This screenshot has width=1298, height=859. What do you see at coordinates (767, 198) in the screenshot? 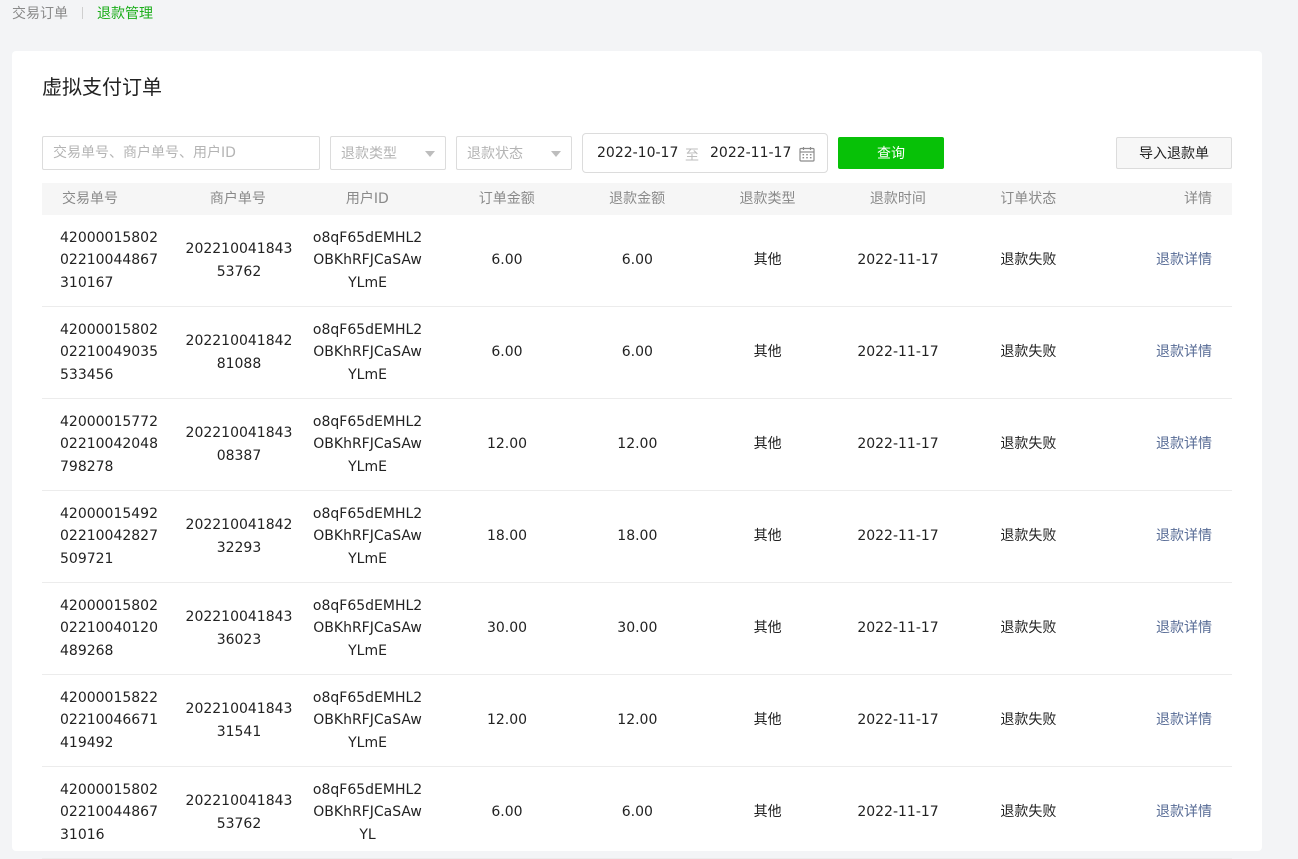
I see `header-refund-type: 退款类型` at bounding box center [767, 198].